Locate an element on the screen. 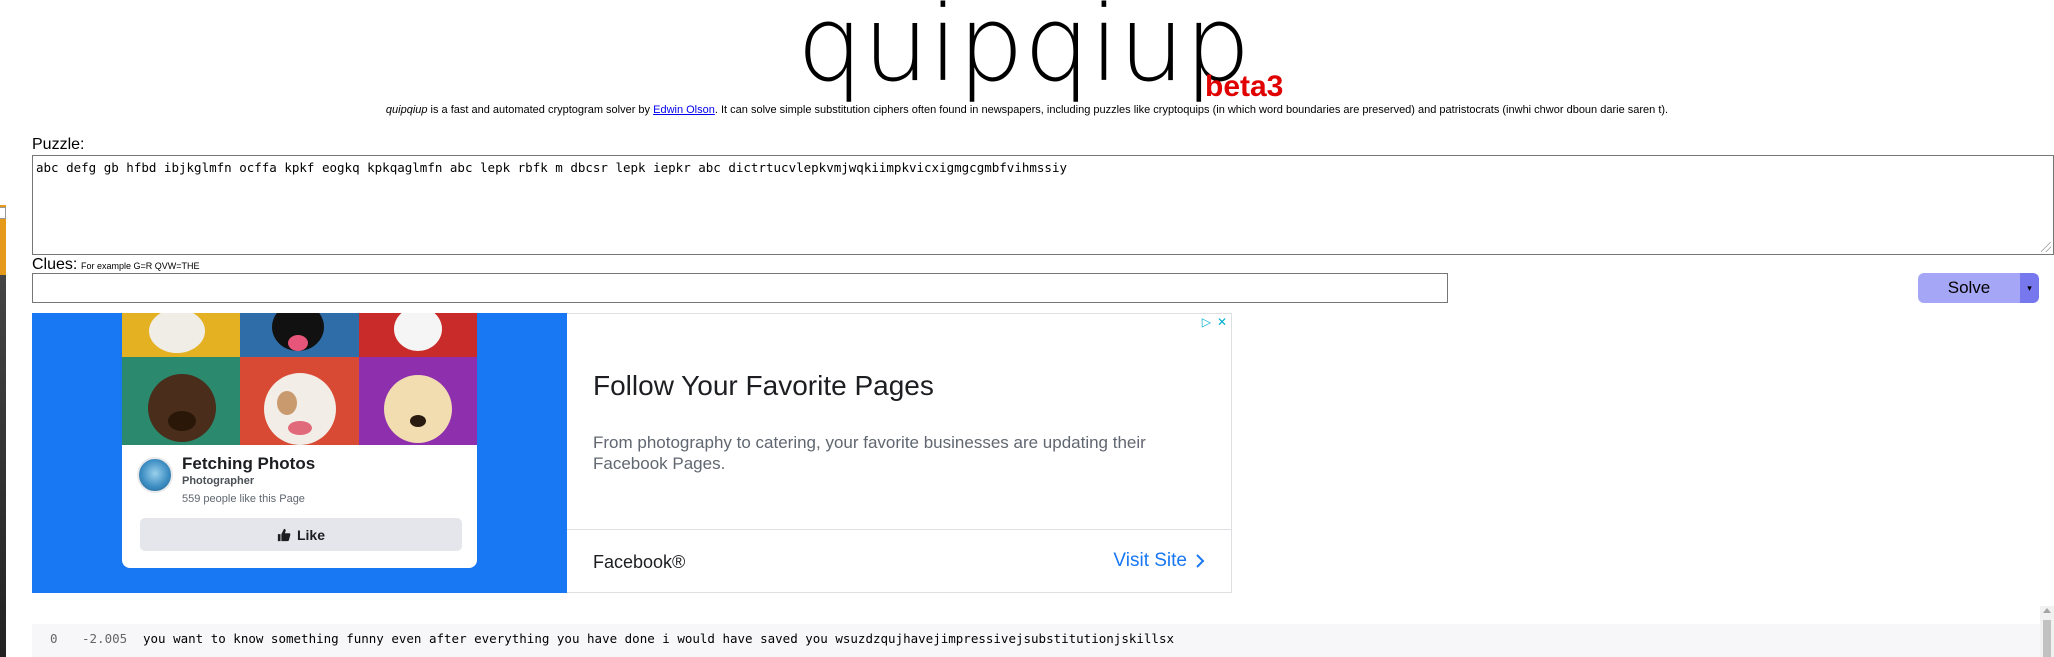  ad-headline: Follow Your Favorite Pages is located at coordinates (763, 385).